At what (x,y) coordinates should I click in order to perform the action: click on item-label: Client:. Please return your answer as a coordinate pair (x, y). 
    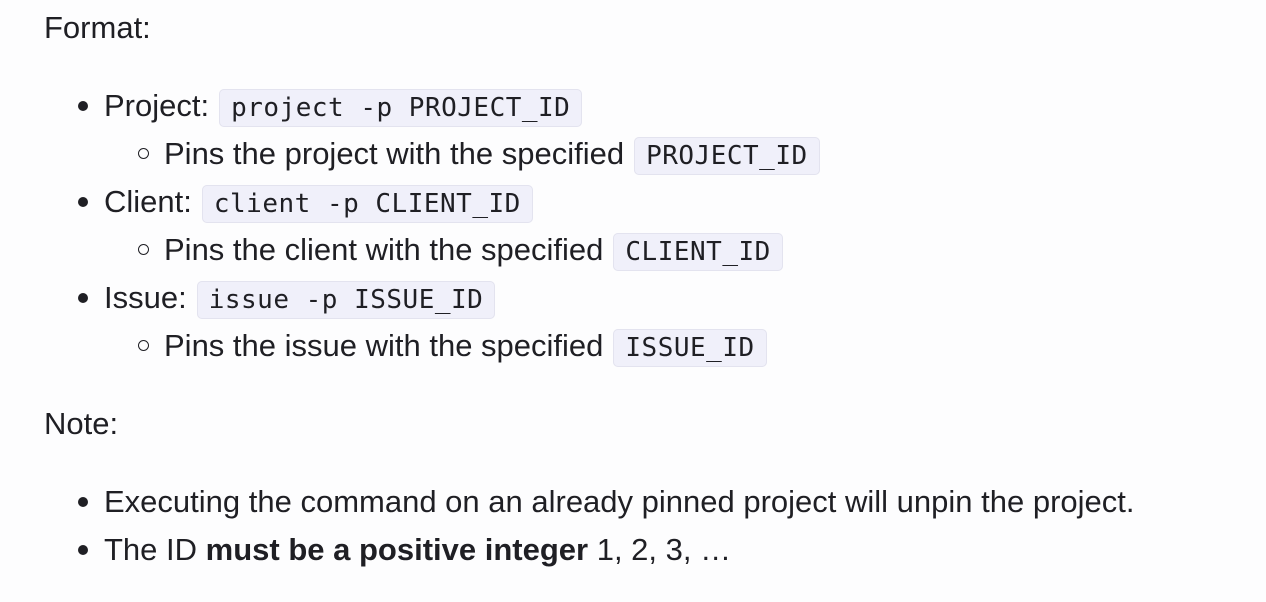
    Looking at the image, I should click on (148, 201).